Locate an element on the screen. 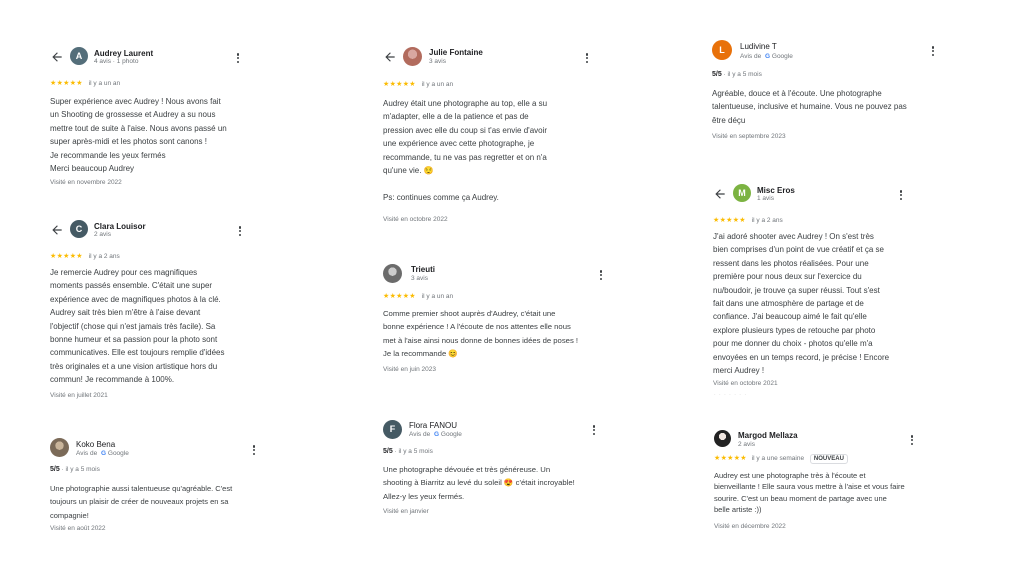  reviewer-name: Trieuti is located at coordinates (423, 269).